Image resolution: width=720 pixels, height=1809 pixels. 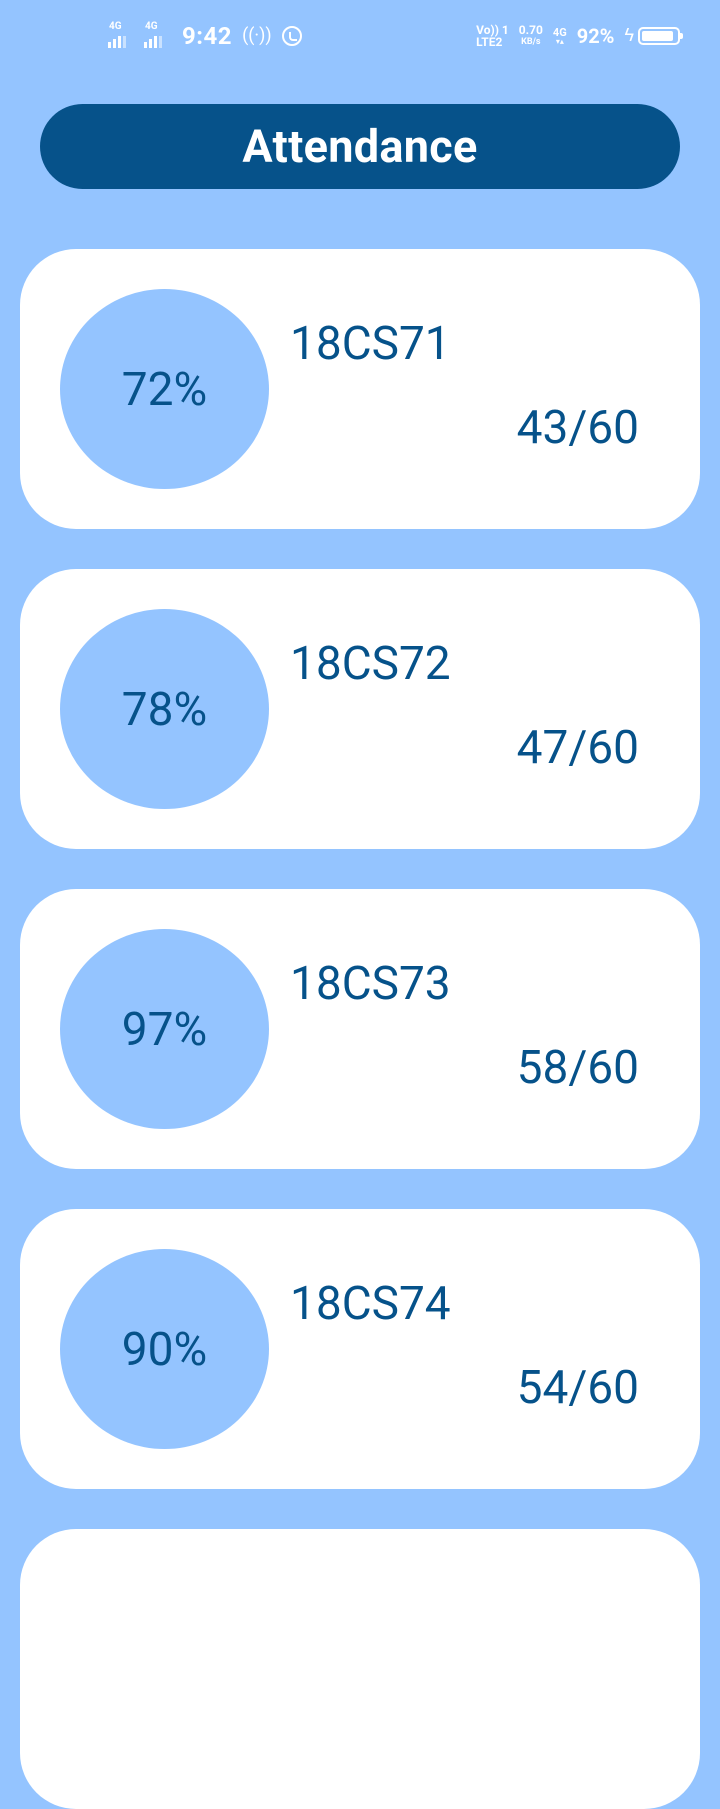 What do you see at coordinates (629, 35) in the screenshot?
I see `charging-bolt-icon: ϟ` at bounding box center [629, 35].